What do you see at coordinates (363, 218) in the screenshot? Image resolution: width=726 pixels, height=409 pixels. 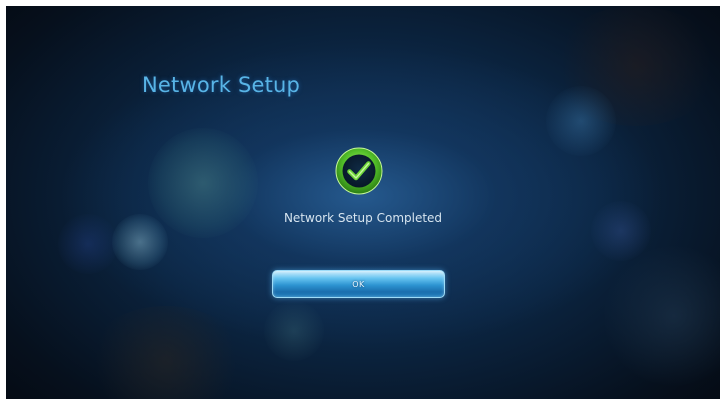 I see `status-message: Network Setup Completed` at bounding box center [363, 218].